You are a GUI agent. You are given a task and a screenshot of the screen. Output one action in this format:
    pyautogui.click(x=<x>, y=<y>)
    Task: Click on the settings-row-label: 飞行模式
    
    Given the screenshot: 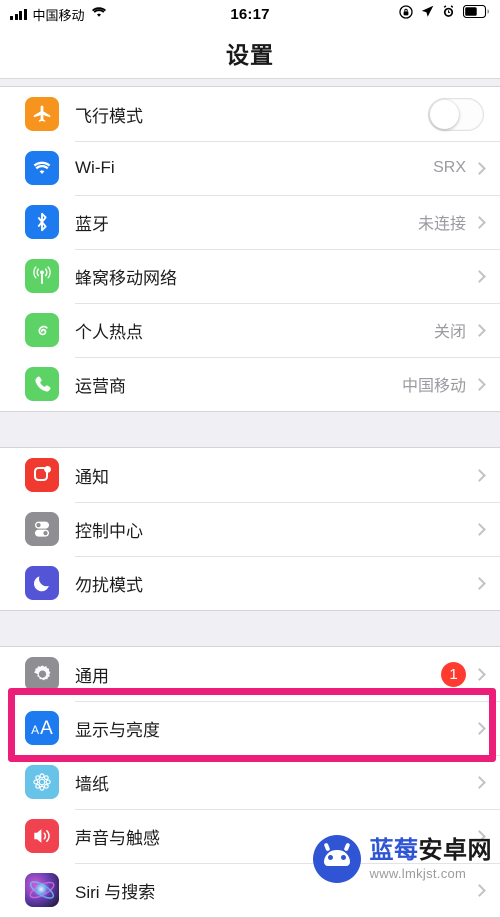 What is the action you would take?
    pyautogui.click(x=109, y=116)
    